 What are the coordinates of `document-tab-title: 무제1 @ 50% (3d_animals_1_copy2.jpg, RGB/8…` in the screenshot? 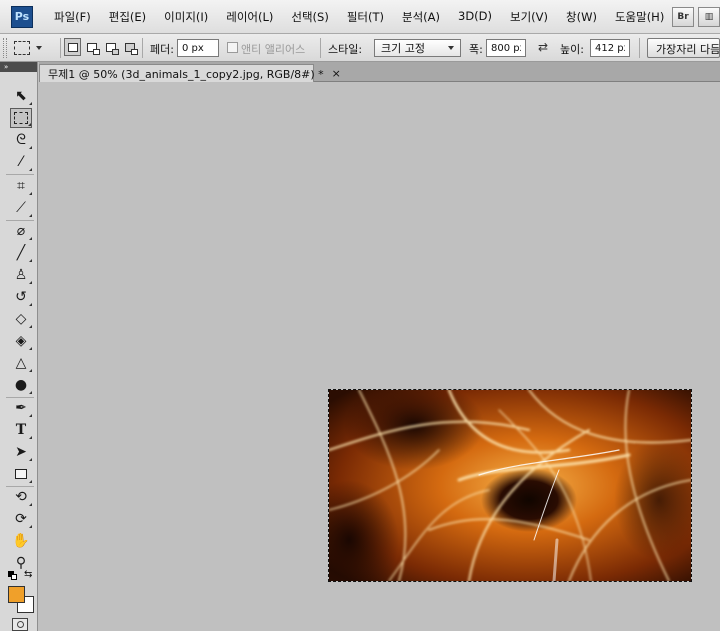 It's located at (186, 74).